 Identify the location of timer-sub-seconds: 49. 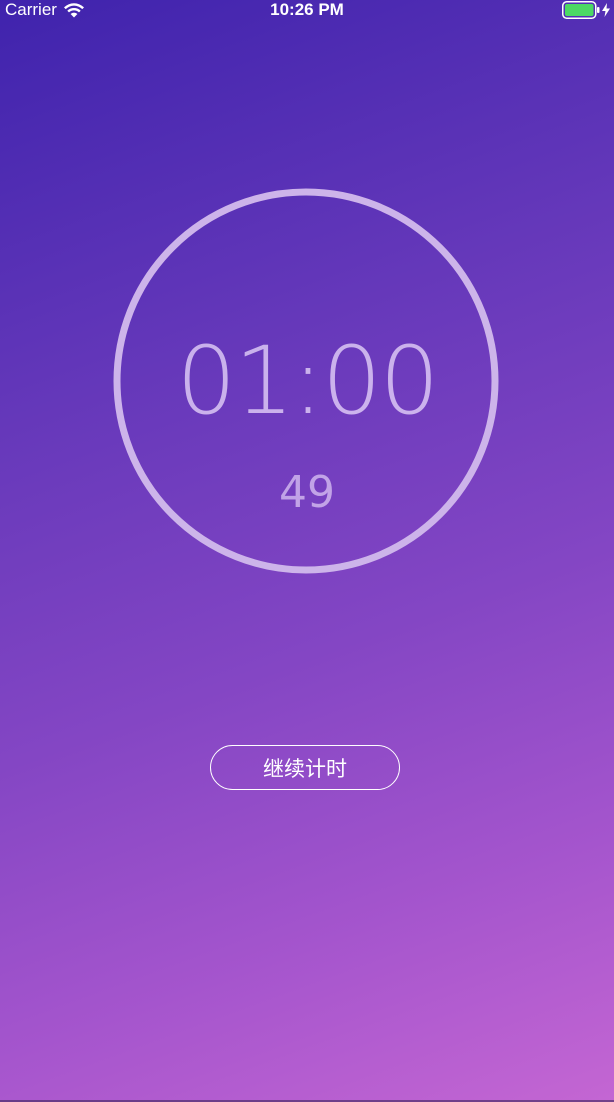
(307, 492).